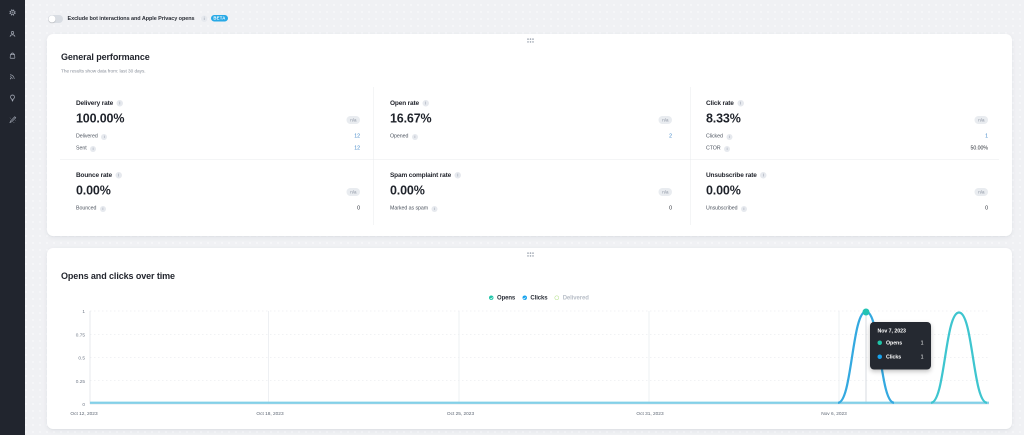 Image resolution: width=1024 pixels, height=435 pixels. I want to click on svg-text: 0, so click(83, 405).